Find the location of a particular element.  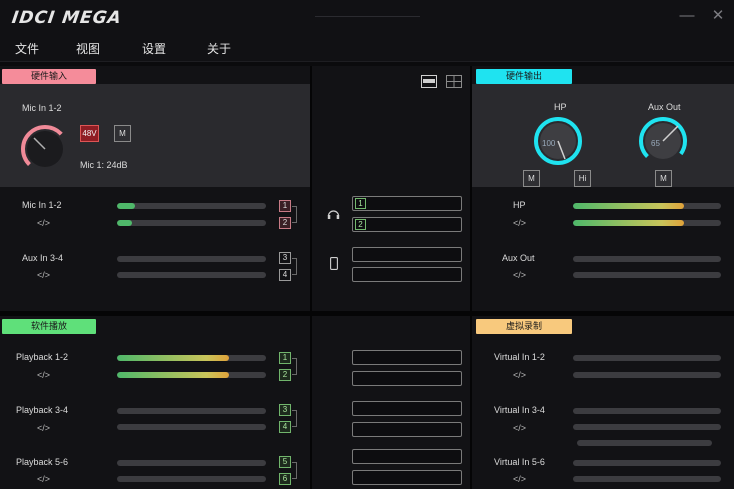

hp-knob-label: HP is located at coordinates (560, 107).